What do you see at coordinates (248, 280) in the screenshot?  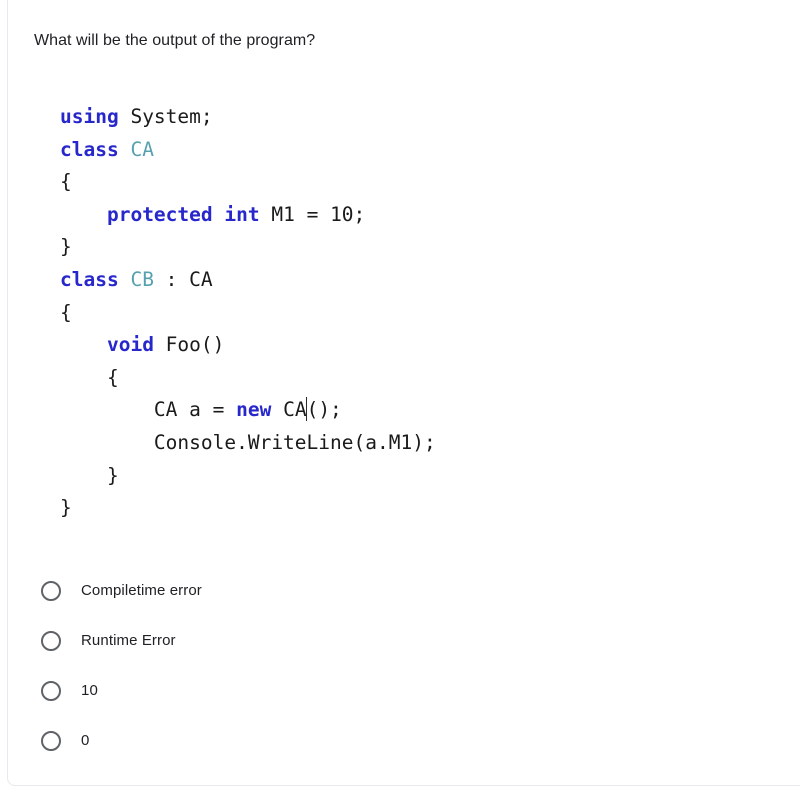 I see `code-line: class CB : CA` at bounding box center [248, 280].